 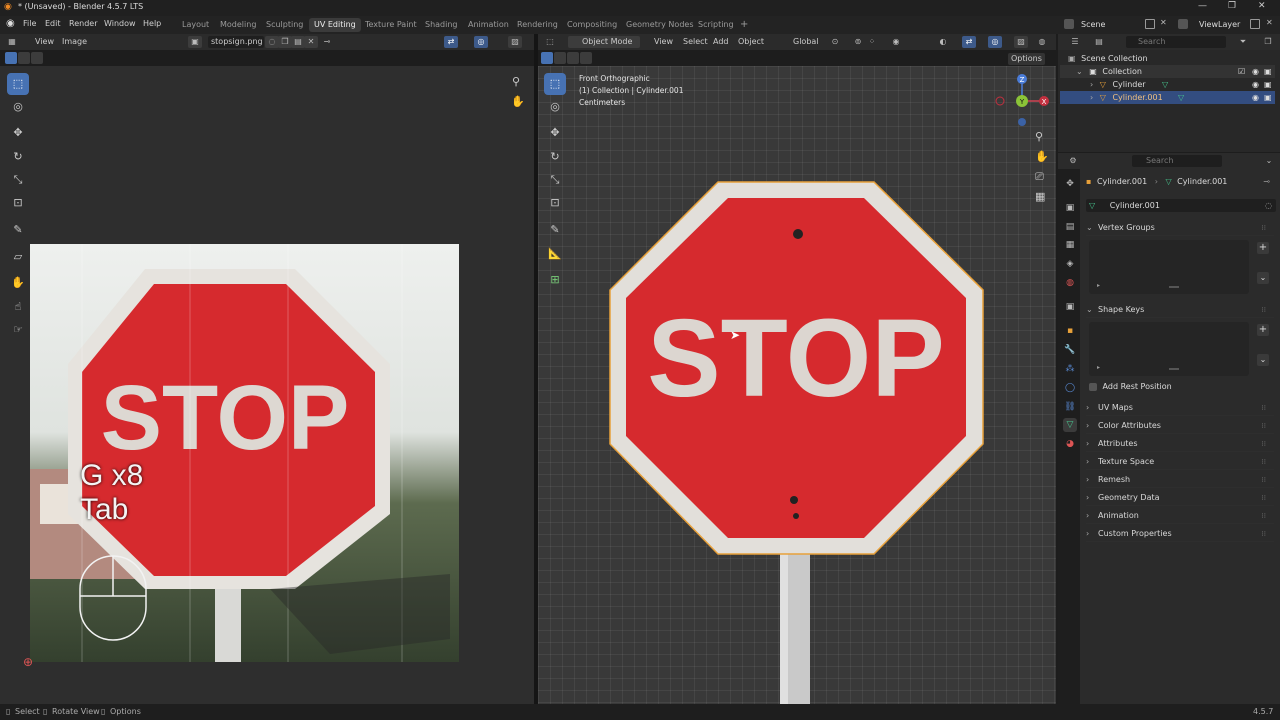 I want to click on render-tab-icon: ▣, so click(x=1070, y=208).